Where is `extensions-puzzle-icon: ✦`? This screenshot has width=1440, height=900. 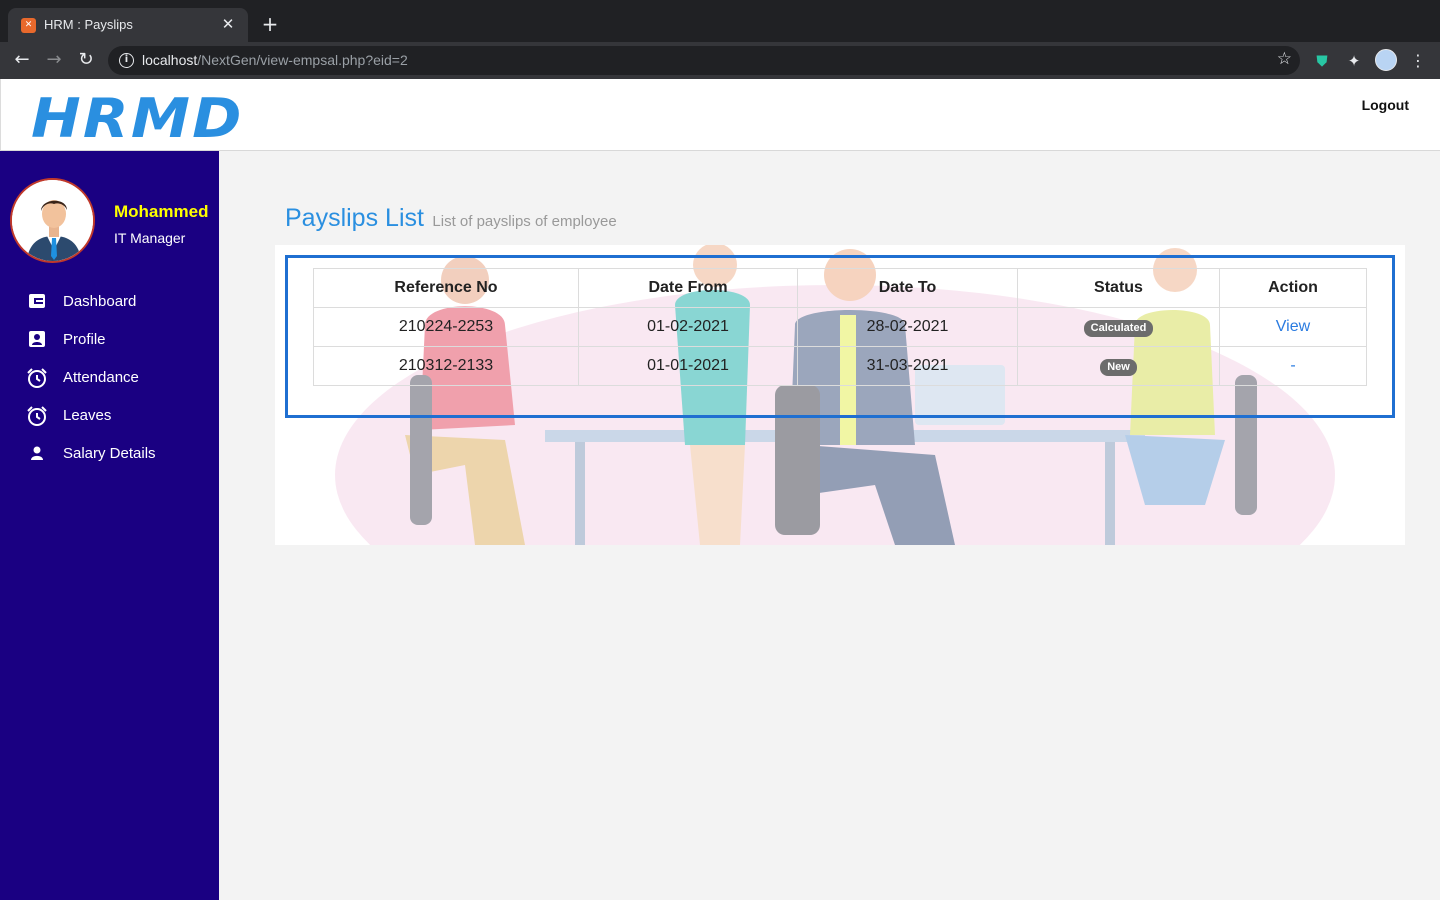
extensions-puzzle-icon: ✦ is located at coordinates (1354, 61).